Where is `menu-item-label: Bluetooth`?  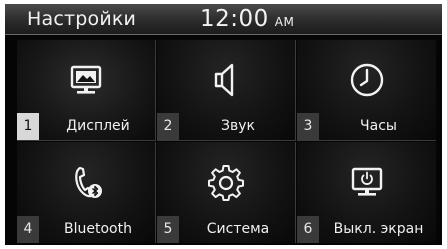
menu-item-label: Bluetooth is located at coordinates (98, 229).